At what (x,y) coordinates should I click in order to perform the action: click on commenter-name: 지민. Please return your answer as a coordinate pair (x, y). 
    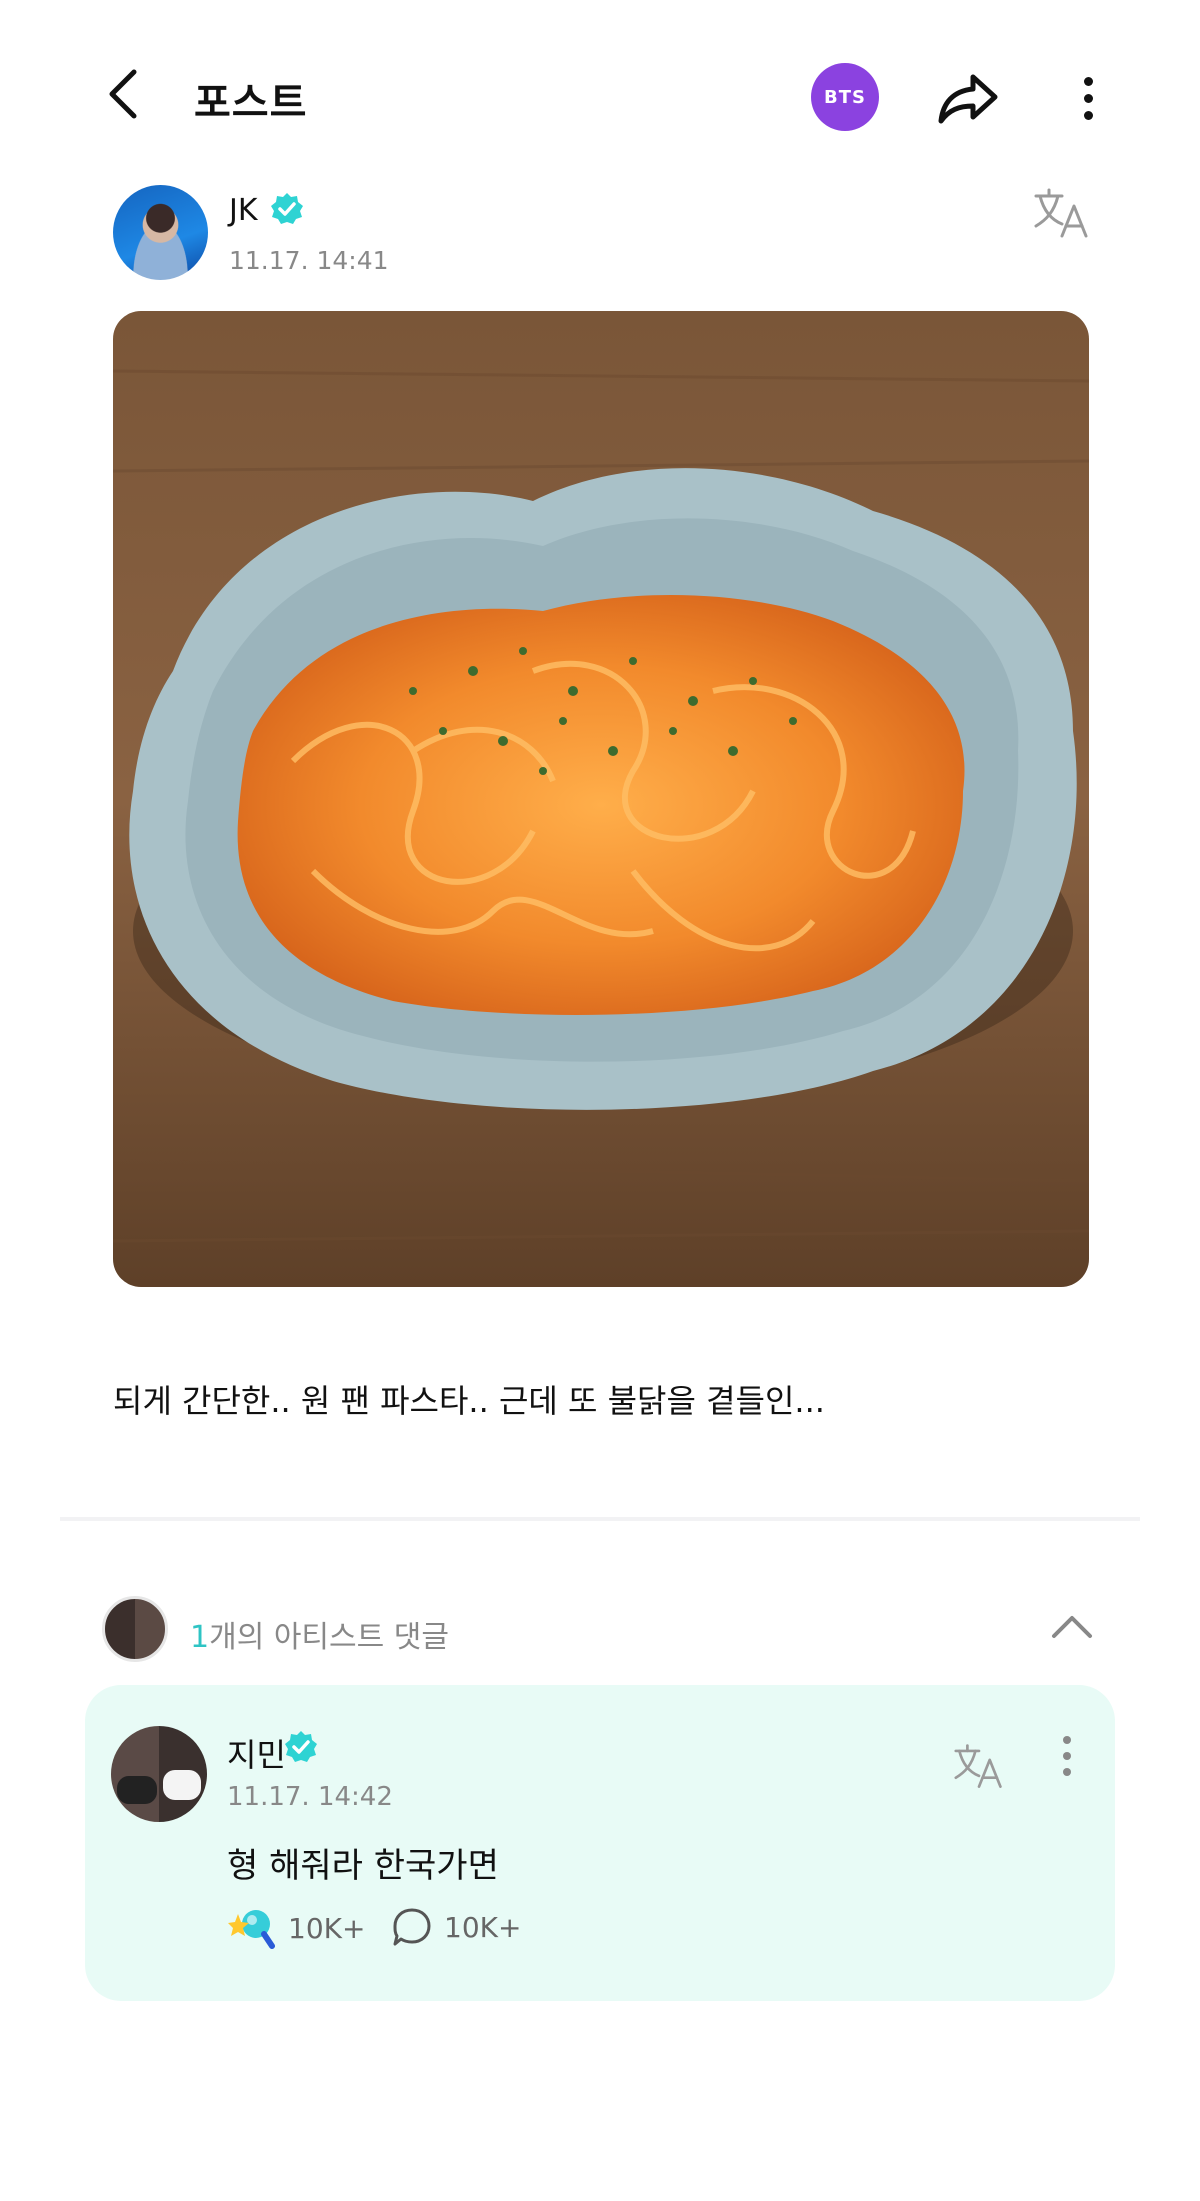
    Looking at the image, I should click on (256, 1755).